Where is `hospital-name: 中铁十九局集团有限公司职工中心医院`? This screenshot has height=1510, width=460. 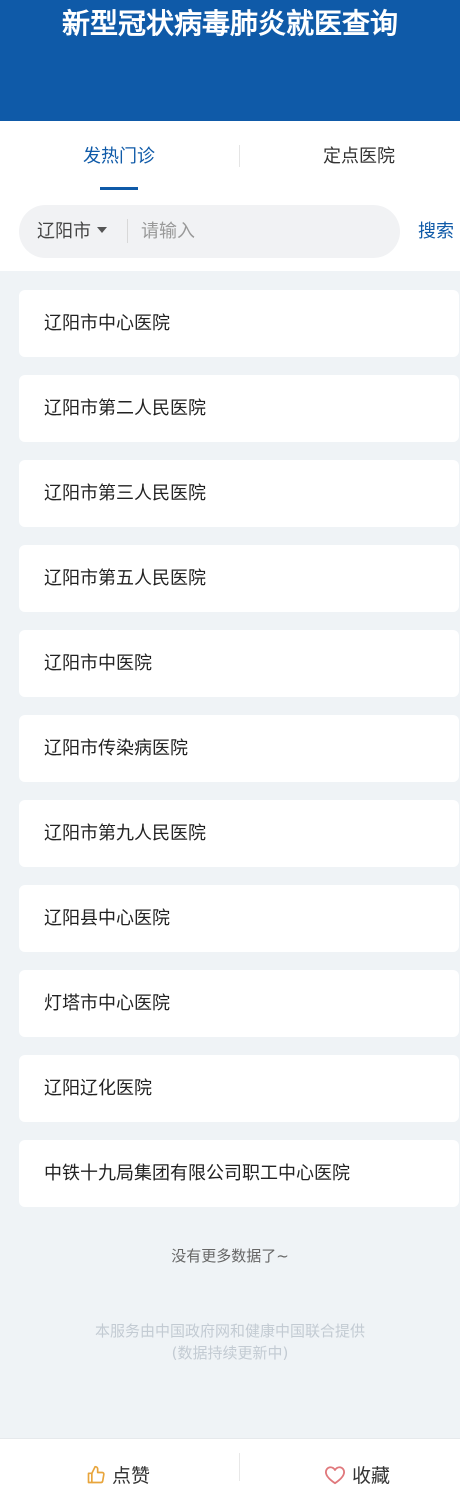
hospital-name: 中铁十九局集团有限公司职工中心医院 is located at coordinates (197, 1173).